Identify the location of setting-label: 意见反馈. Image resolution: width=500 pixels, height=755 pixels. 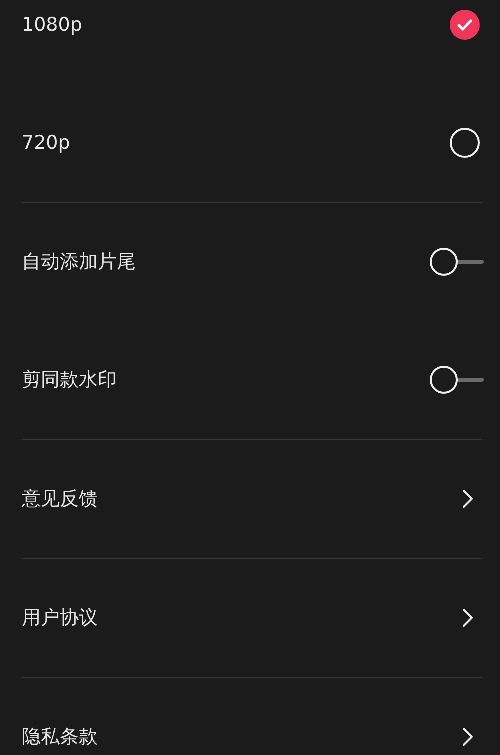
(60, 499).